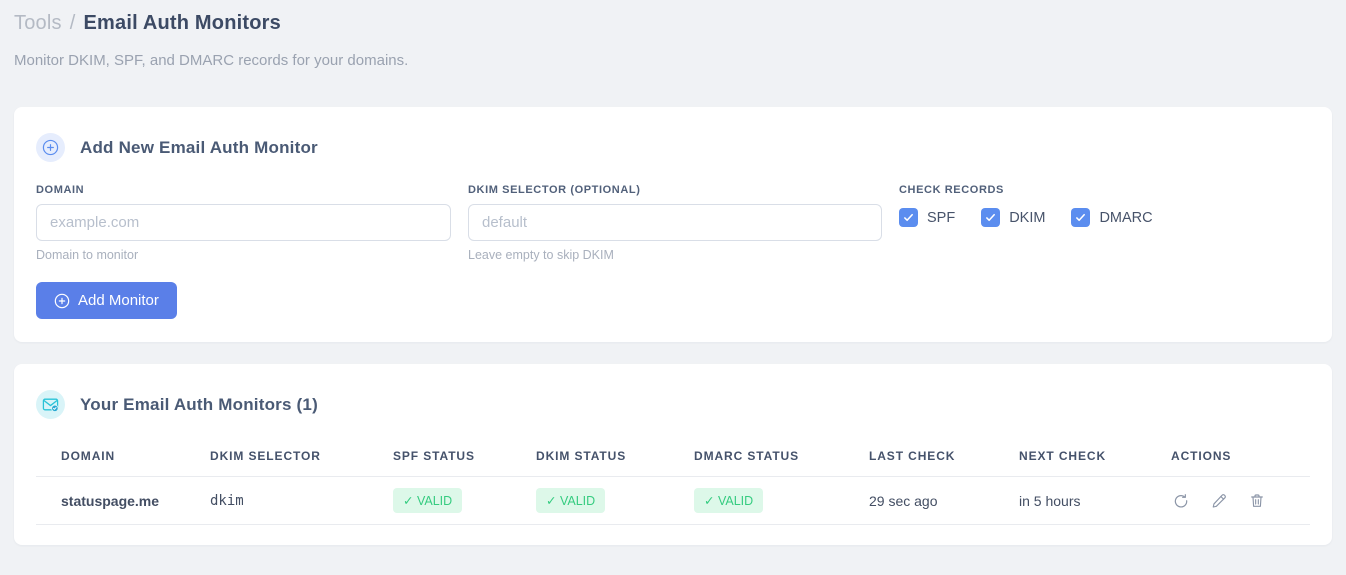  What do you see at coordinates (464, 456) in the screenshot?
I see `column-header-spf-status: SPF STATUS` at bounding box center [464, 456].